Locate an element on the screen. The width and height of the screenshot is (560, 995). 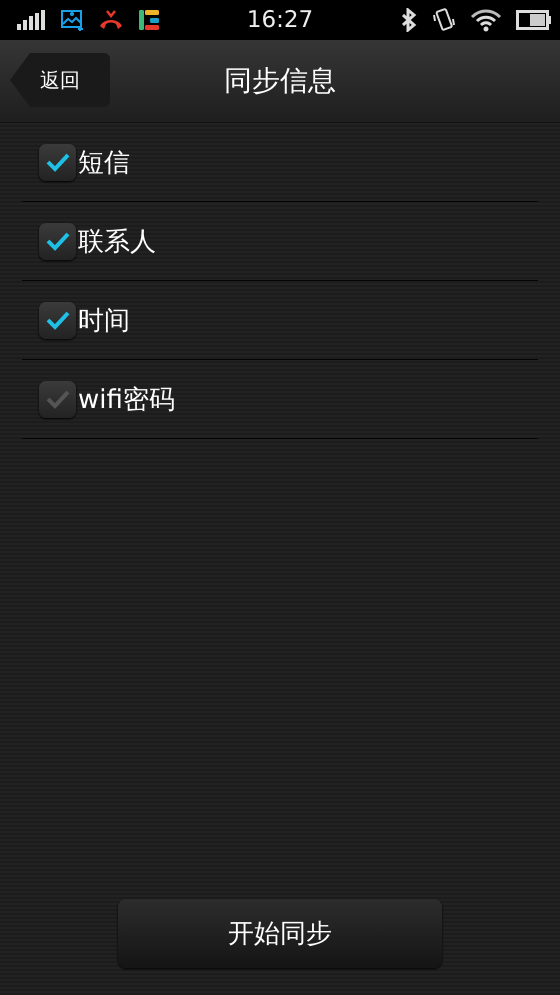
option-label: wifi密码 is located at coordinates (126, 400).